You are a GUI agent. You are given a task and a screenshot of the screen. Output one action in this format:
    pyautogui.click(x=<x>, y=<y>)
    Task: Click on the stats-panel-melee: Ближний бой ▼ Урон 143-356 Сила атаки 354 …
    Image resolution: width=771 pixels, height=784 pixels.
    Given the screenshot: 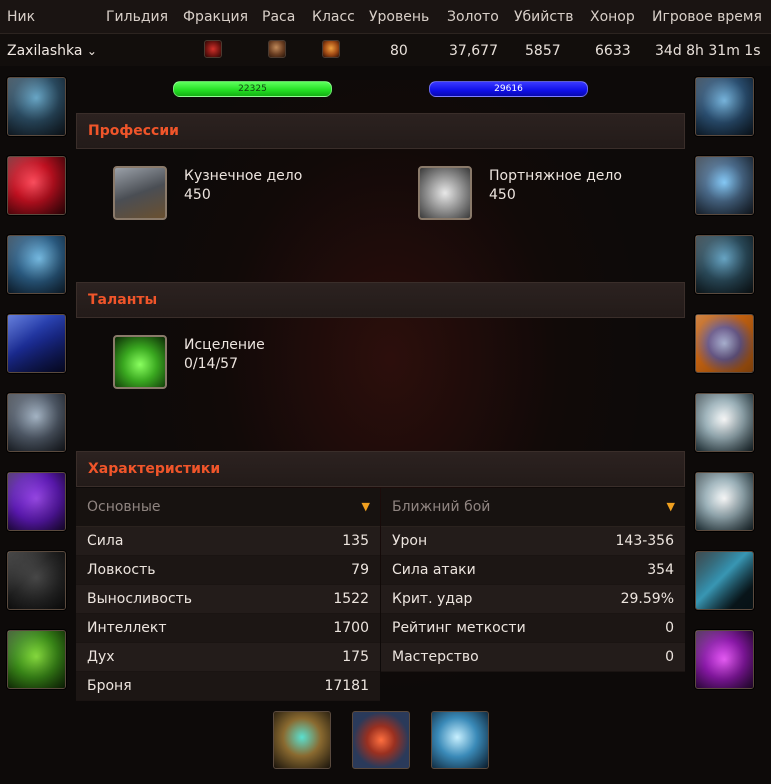 What is the action you would take?
    pyautogui.click(x=533, y=580)
    